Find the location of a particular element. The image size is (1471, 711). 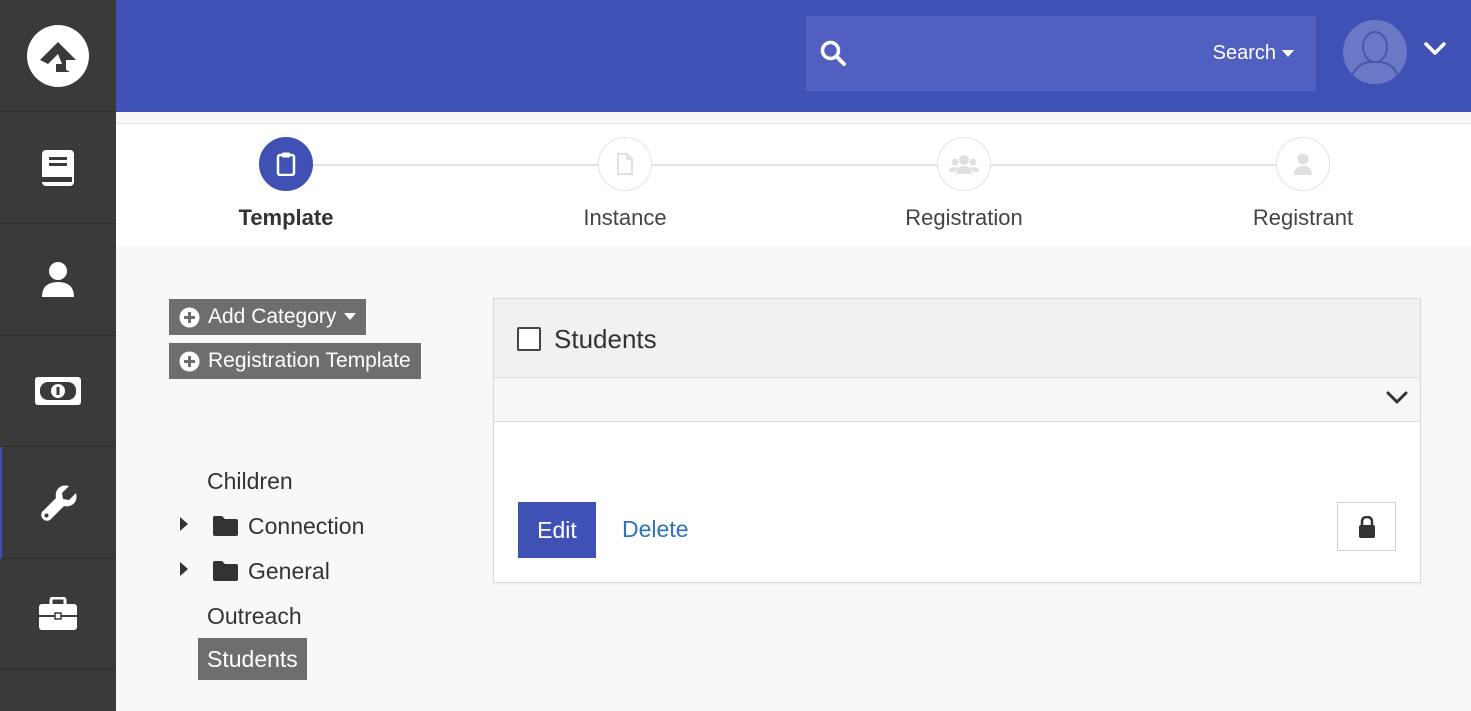

person-icon is located at coordinates (58, 280).